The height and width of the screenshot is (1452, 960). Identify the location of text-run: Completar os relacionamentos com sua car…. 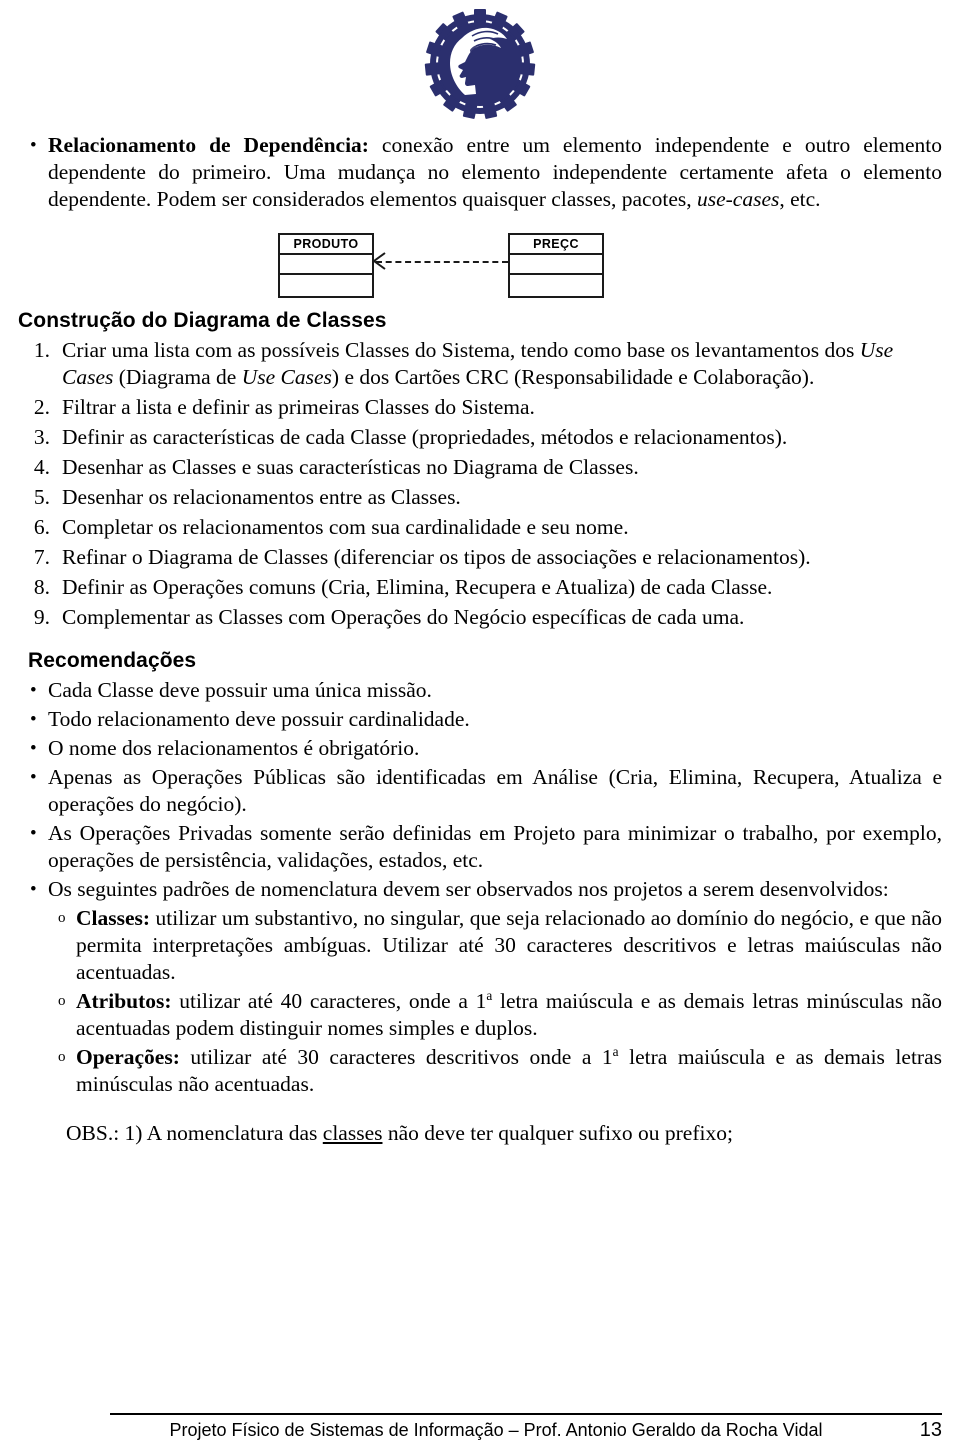
(345, 527).